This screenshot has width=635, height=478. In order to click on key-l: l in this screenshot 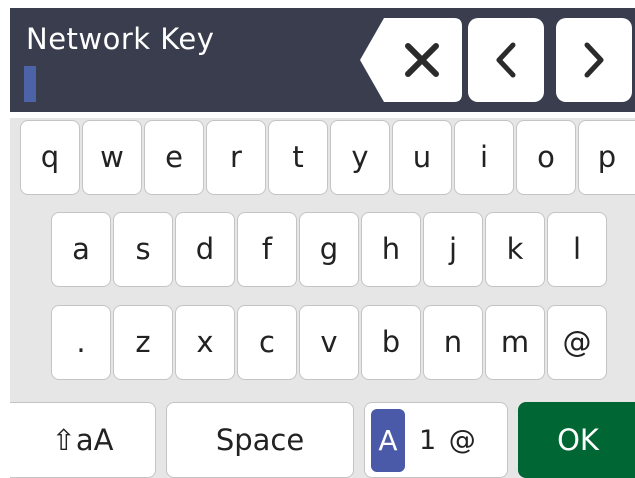, I will do `click(577, 249)`.